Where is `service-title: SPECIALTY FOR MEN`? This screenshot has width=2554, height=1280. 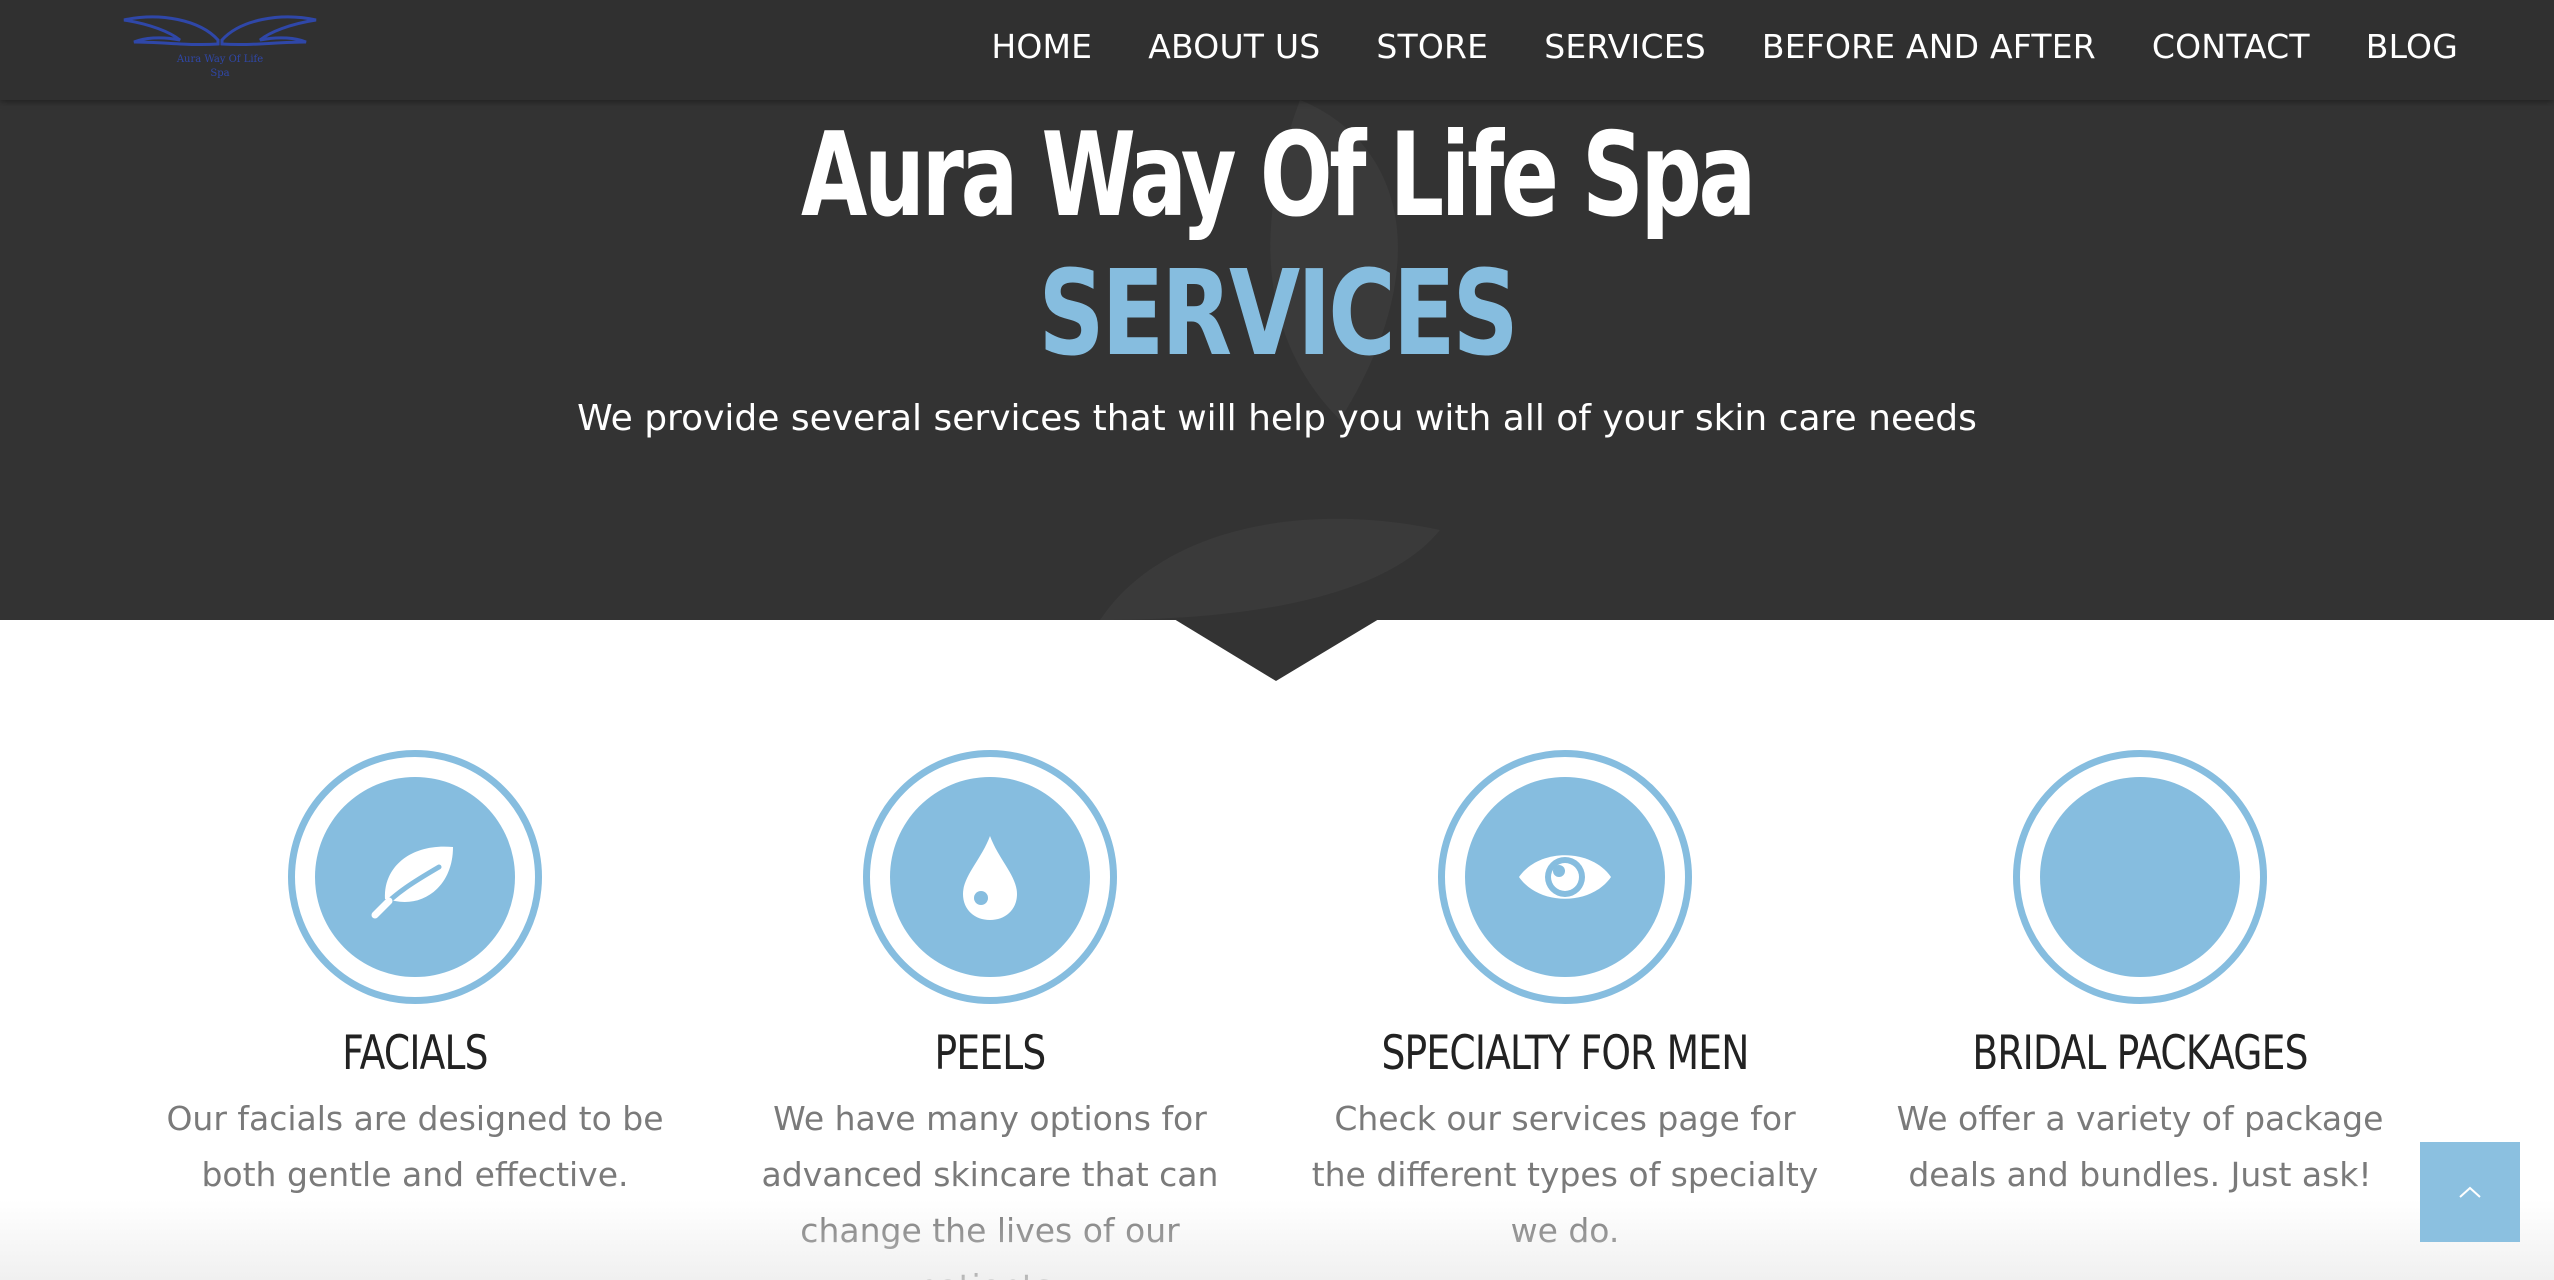
service-title: SPECIALTY FOR MEN is located at coordinates (1565, 1053).